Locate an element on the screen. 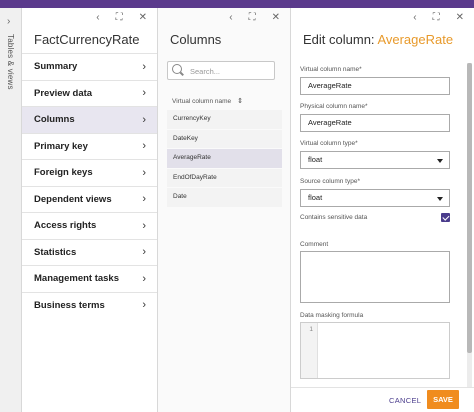  nav-item-label: Preview data is located at coordinates (63, 93).